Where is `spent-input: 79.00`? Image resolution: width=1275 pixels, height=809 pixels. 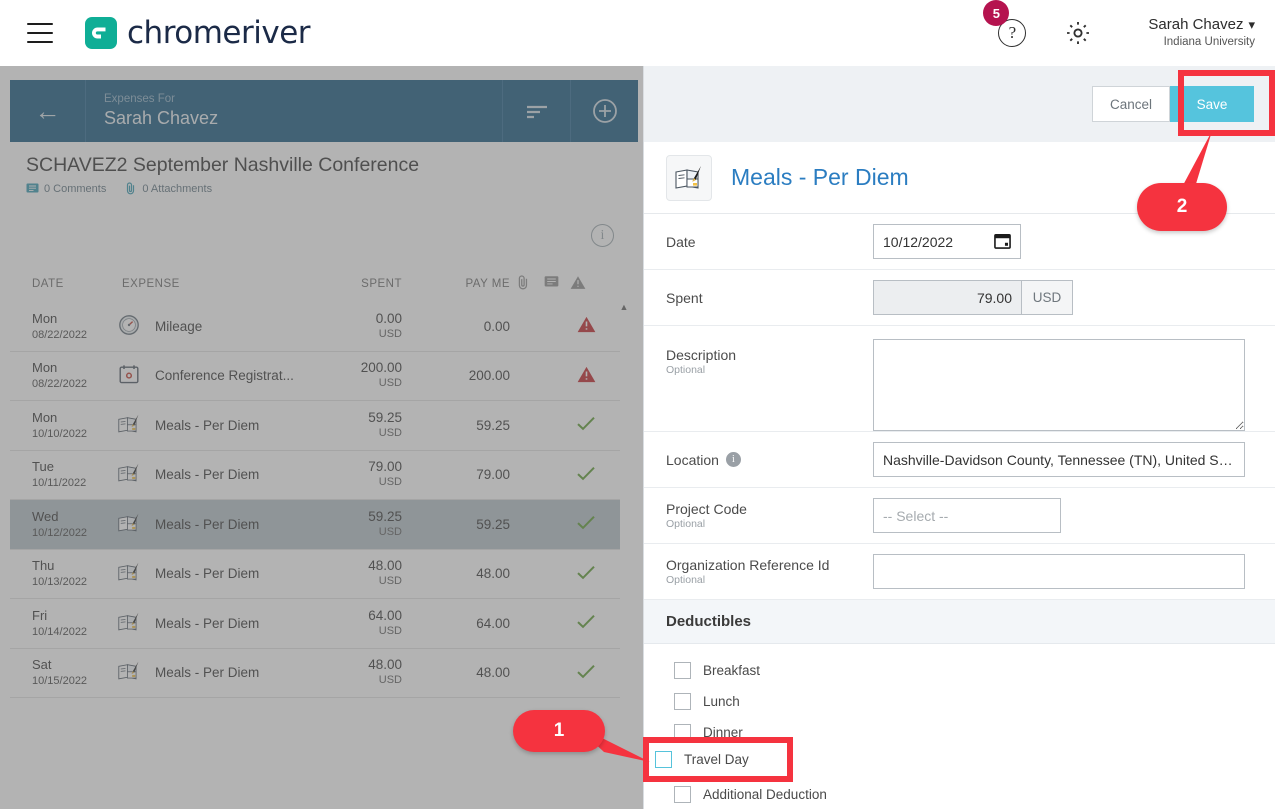 spent-input: 79.00 is located at coordinates (947, 297).